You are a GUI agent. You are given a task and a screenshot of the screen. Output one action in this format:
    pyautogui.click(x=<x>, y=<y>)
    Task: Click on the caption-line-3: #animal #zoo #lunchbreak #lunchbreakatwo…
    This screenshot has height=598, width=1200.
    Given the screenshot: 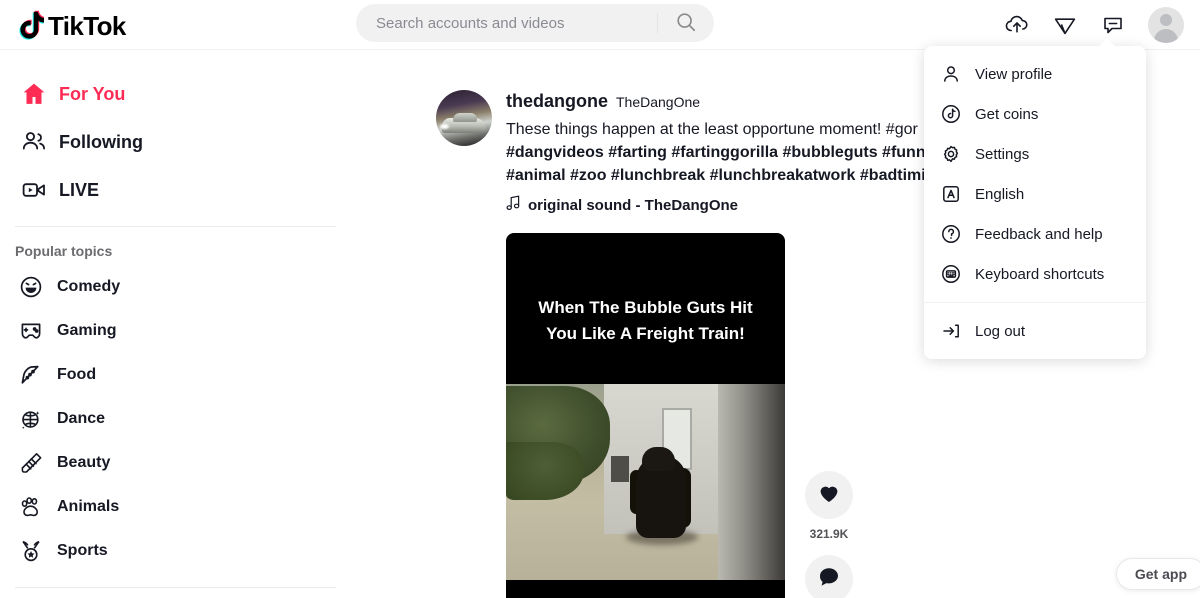 What is the action you would take?
    pyautogui.click(x=721, y=175)
    